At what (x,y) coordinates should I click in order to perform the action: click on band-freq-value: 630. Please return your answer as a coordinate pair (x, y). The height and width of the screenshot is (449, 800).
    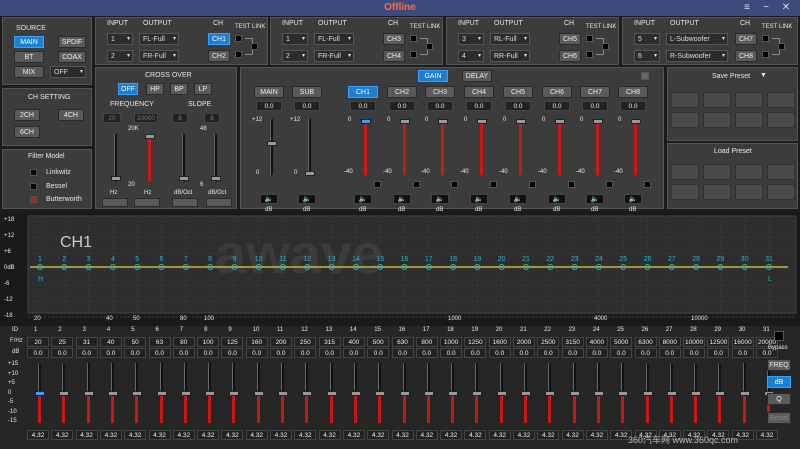
    Looking at the image, I should click on (402, 342).